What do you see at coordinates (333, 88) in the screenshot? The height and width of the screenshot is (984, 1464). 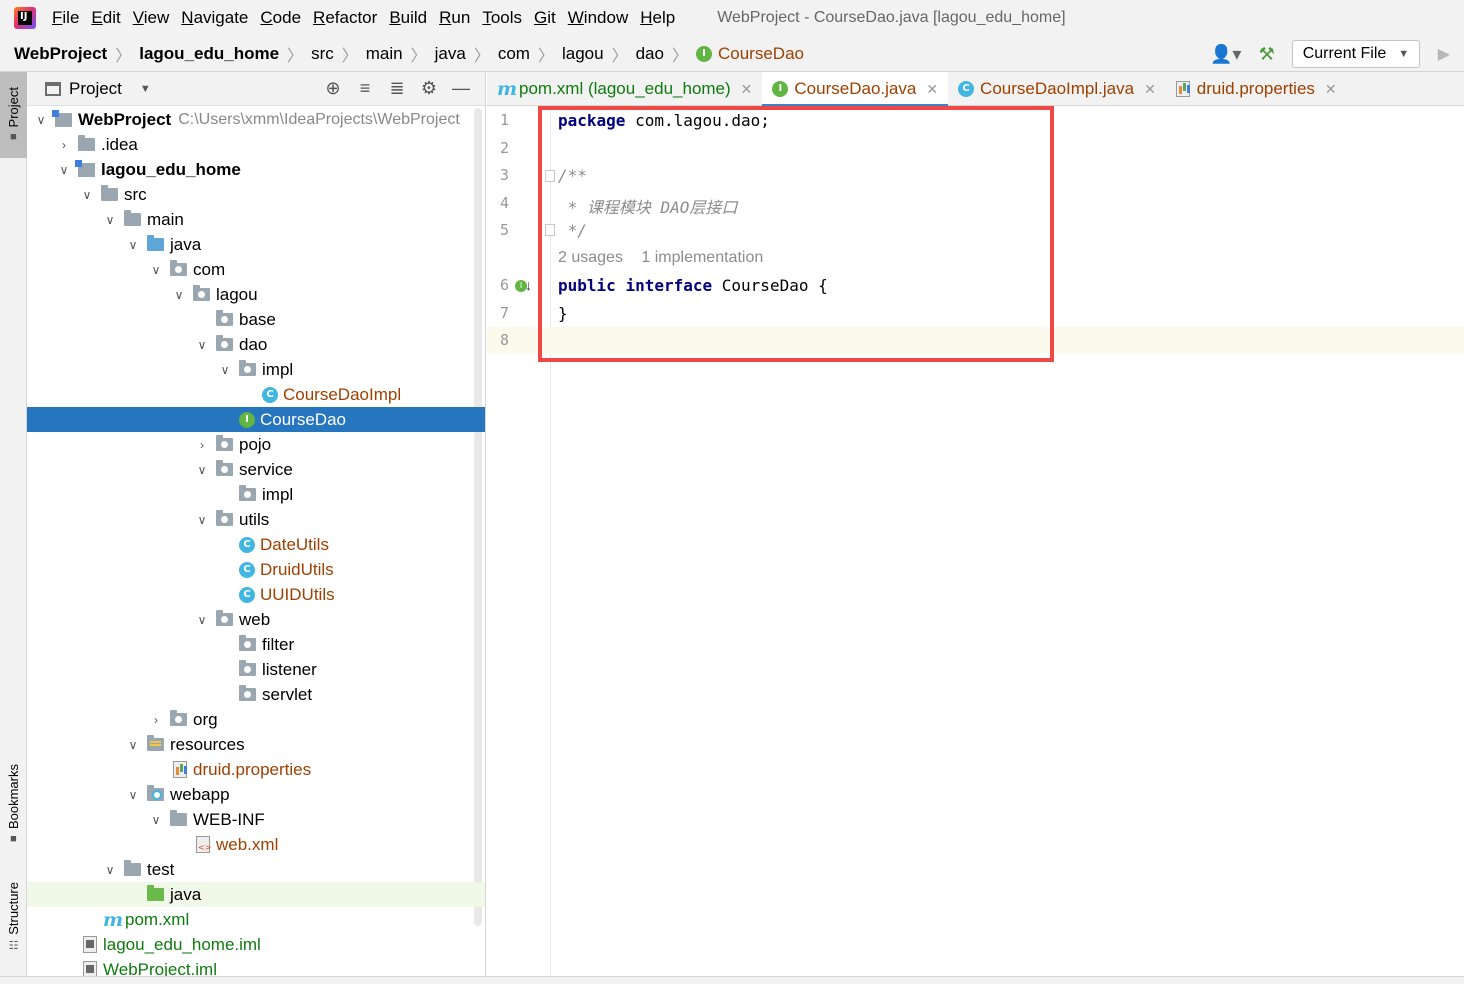 I see `locate-file-icon: ⊕` at bounding box center [333, 88].